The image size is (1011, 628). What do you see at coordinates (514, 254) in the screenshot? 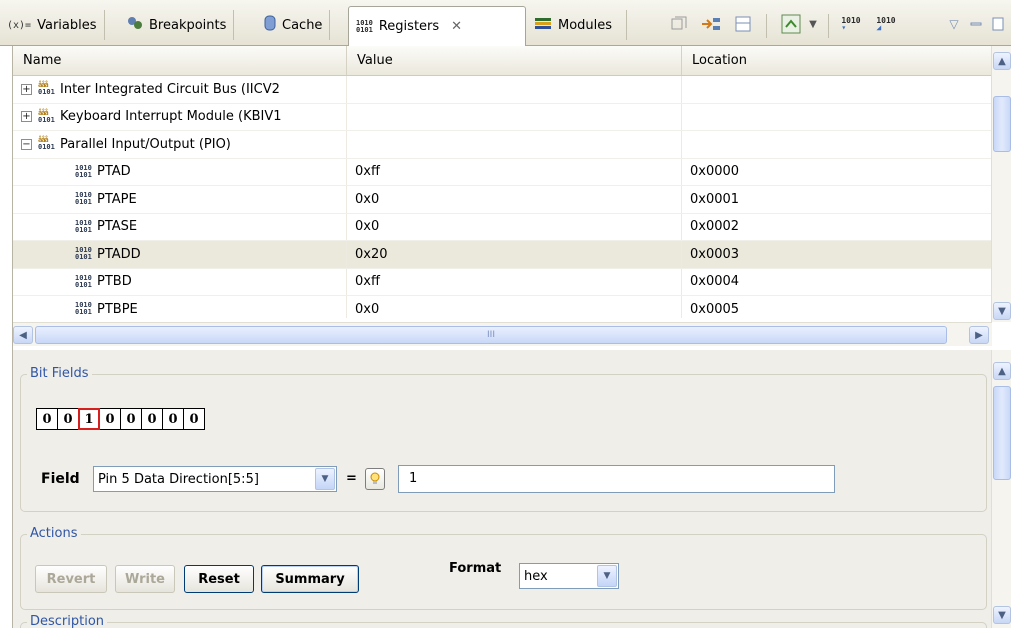
I see `row-value: 0x20` at bounding box center [514, 254].